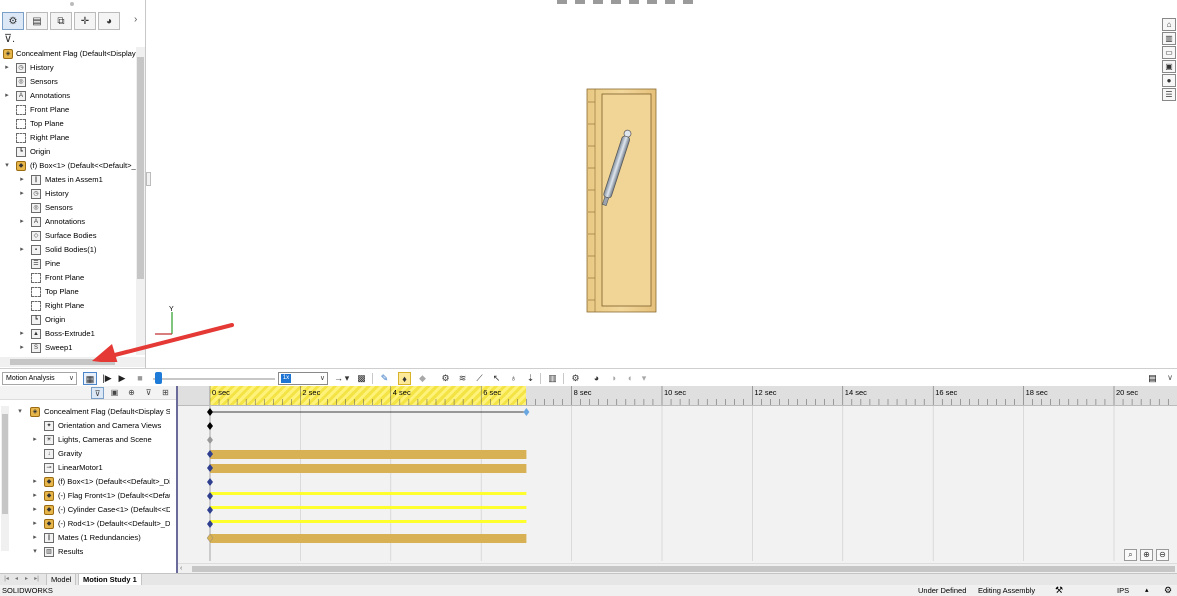 The image size is (1177, 596). Describe the element at coordinates (613, 378) in the screenshot. I see `export-icon: ◑` at that location.